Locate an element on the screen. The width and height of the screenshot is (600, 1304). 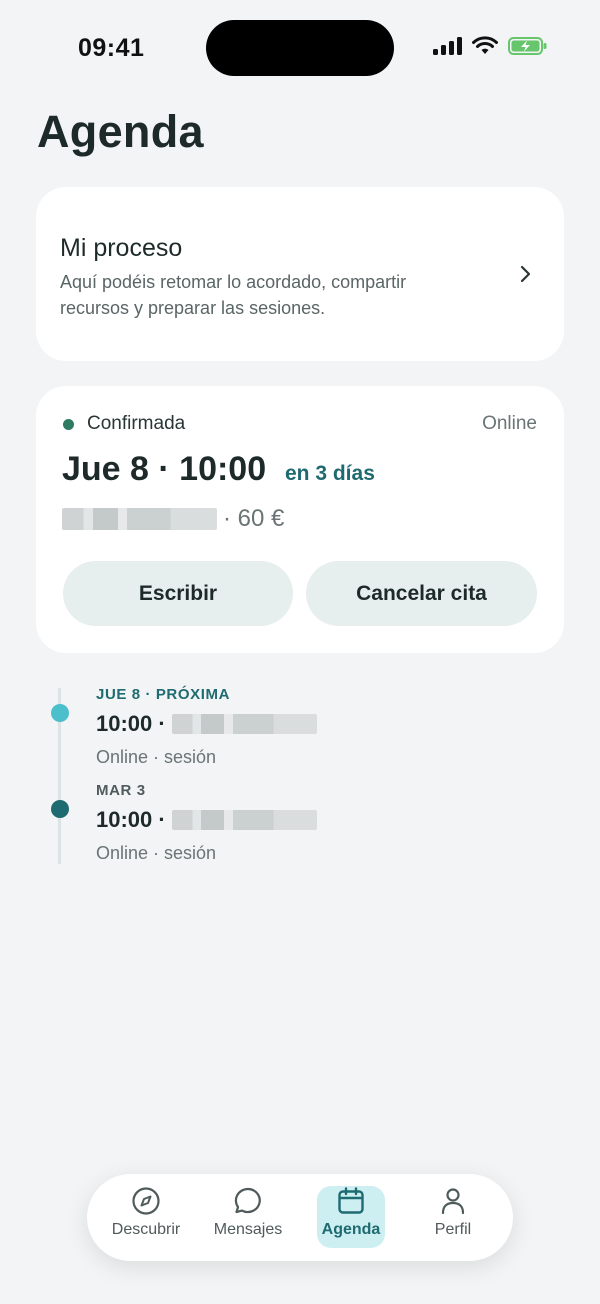
person-icon is located at coordinates (453, 1201).